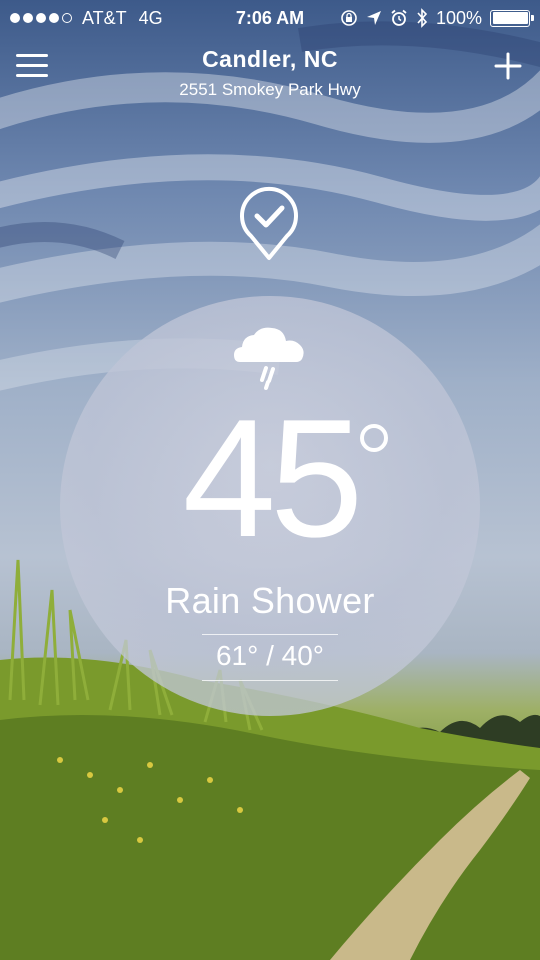 The image size is (540, 960). I want to click on battery-icon, so click(512, 18).